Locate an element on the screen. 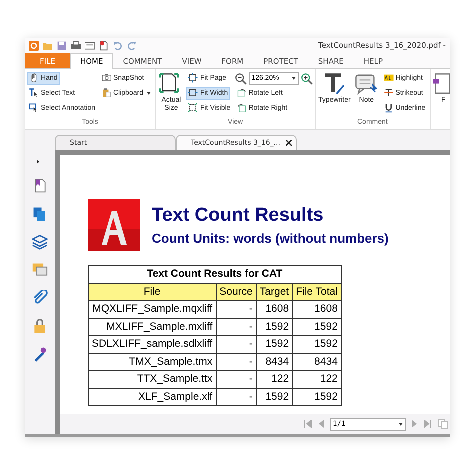 The image size is (474, 474). zoom-in-icon is located at coordinates (306, 78).